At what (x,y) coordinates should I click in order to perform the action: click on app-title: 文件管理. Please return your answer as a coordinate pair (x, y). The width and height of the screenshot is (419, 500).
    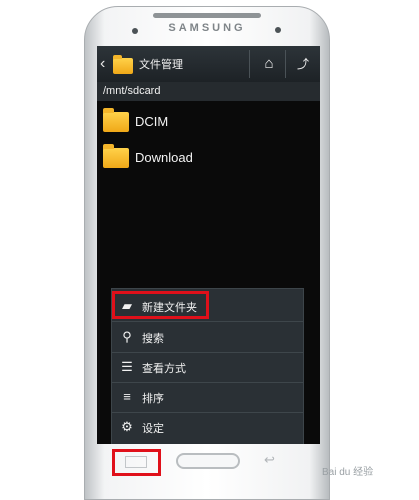
    Looking at the image, I should click on (161, 65).